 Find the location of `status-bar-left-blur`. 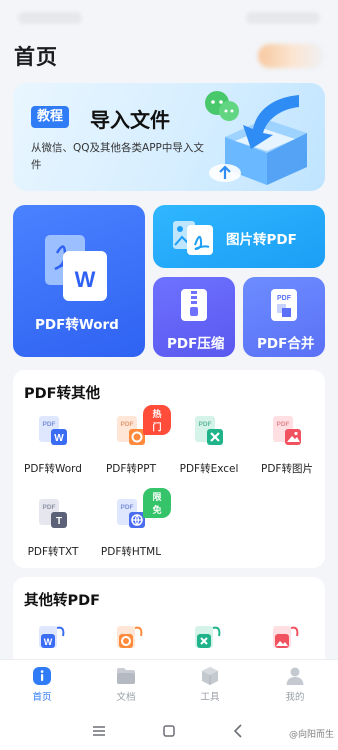

status-bar-left-blur is located at coordinates (50, 18).